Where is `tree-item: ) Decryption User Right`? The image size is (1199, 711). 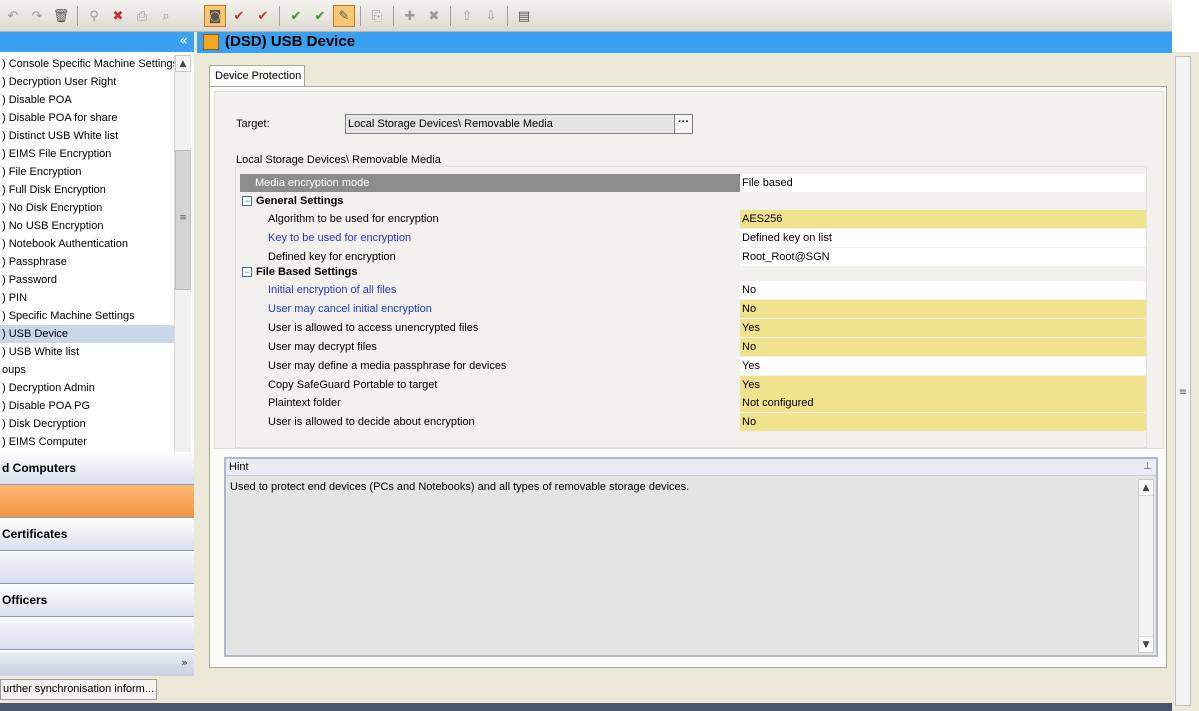
tree-item: ) Decryption User Right is located at coordinates (87, 82).